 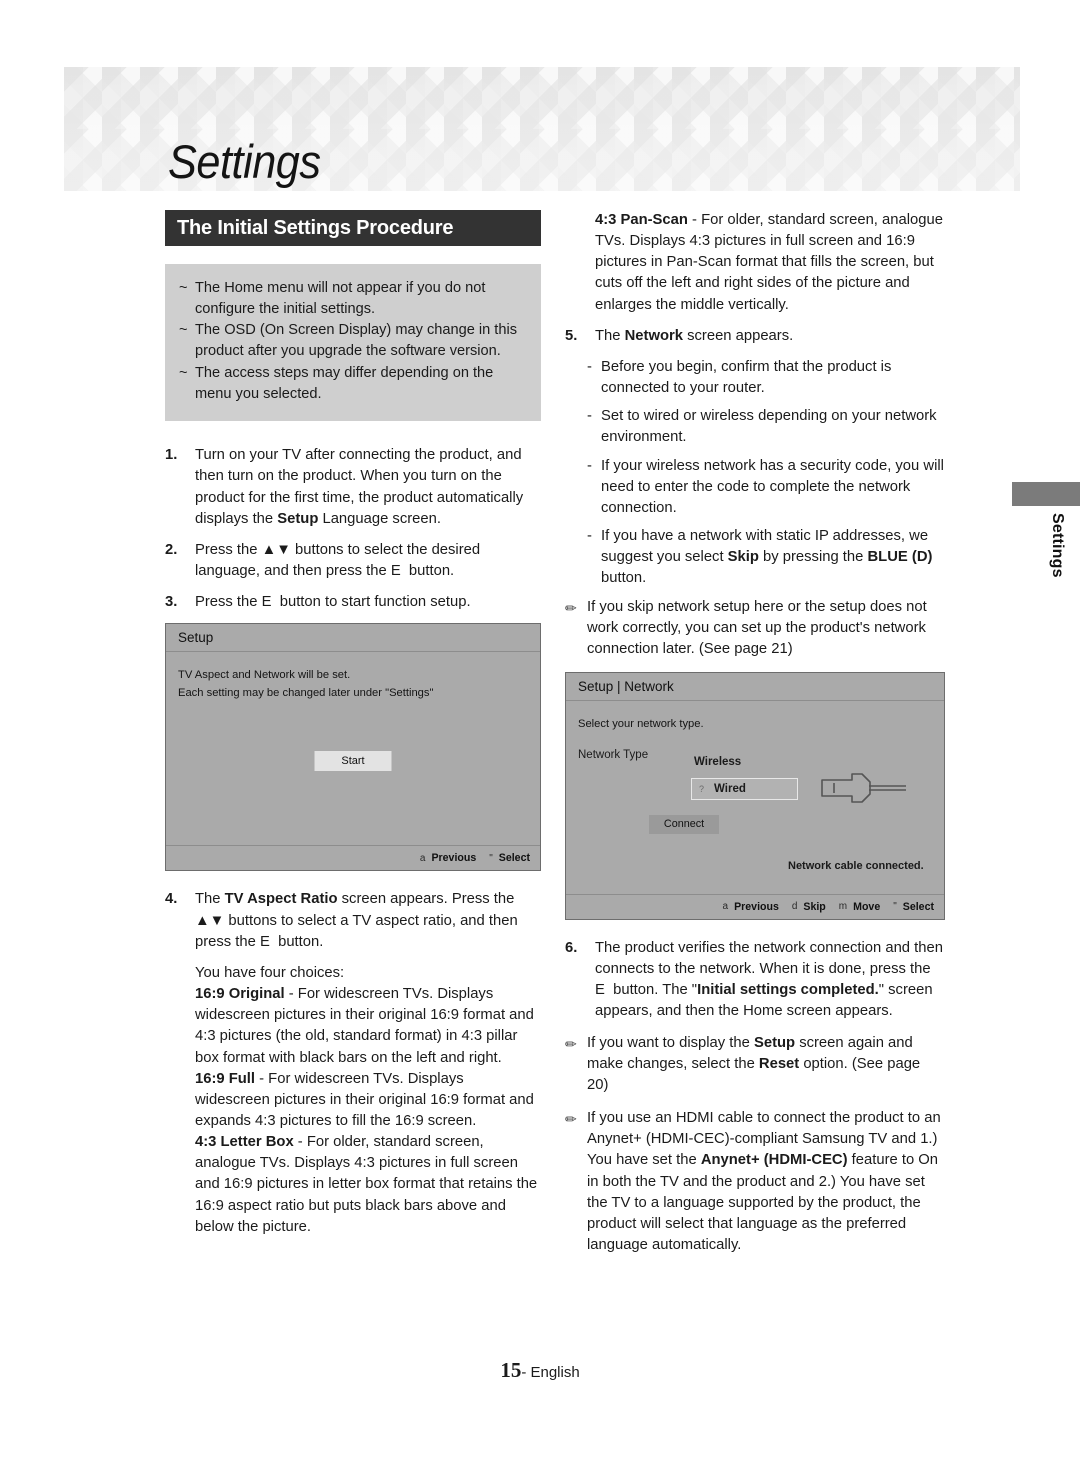 What do you see at coordinates (730, 788) in the screenshot?
I see `network-option-wired-label: Wired` at bounding box center [730, 788].